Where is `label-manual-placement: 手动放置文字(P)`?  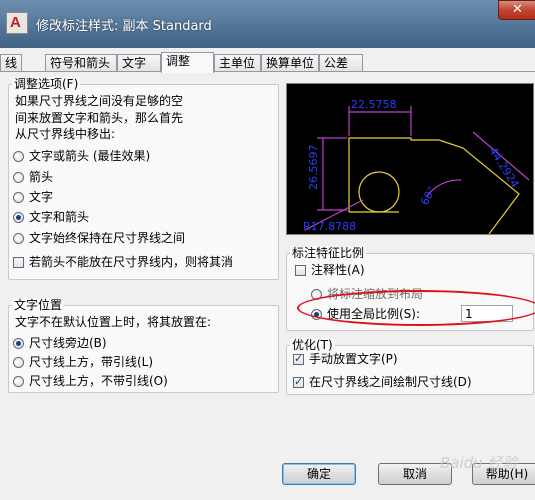 label-manual-placement: 手动放置文字(P) is located at coordinates (353, 359).